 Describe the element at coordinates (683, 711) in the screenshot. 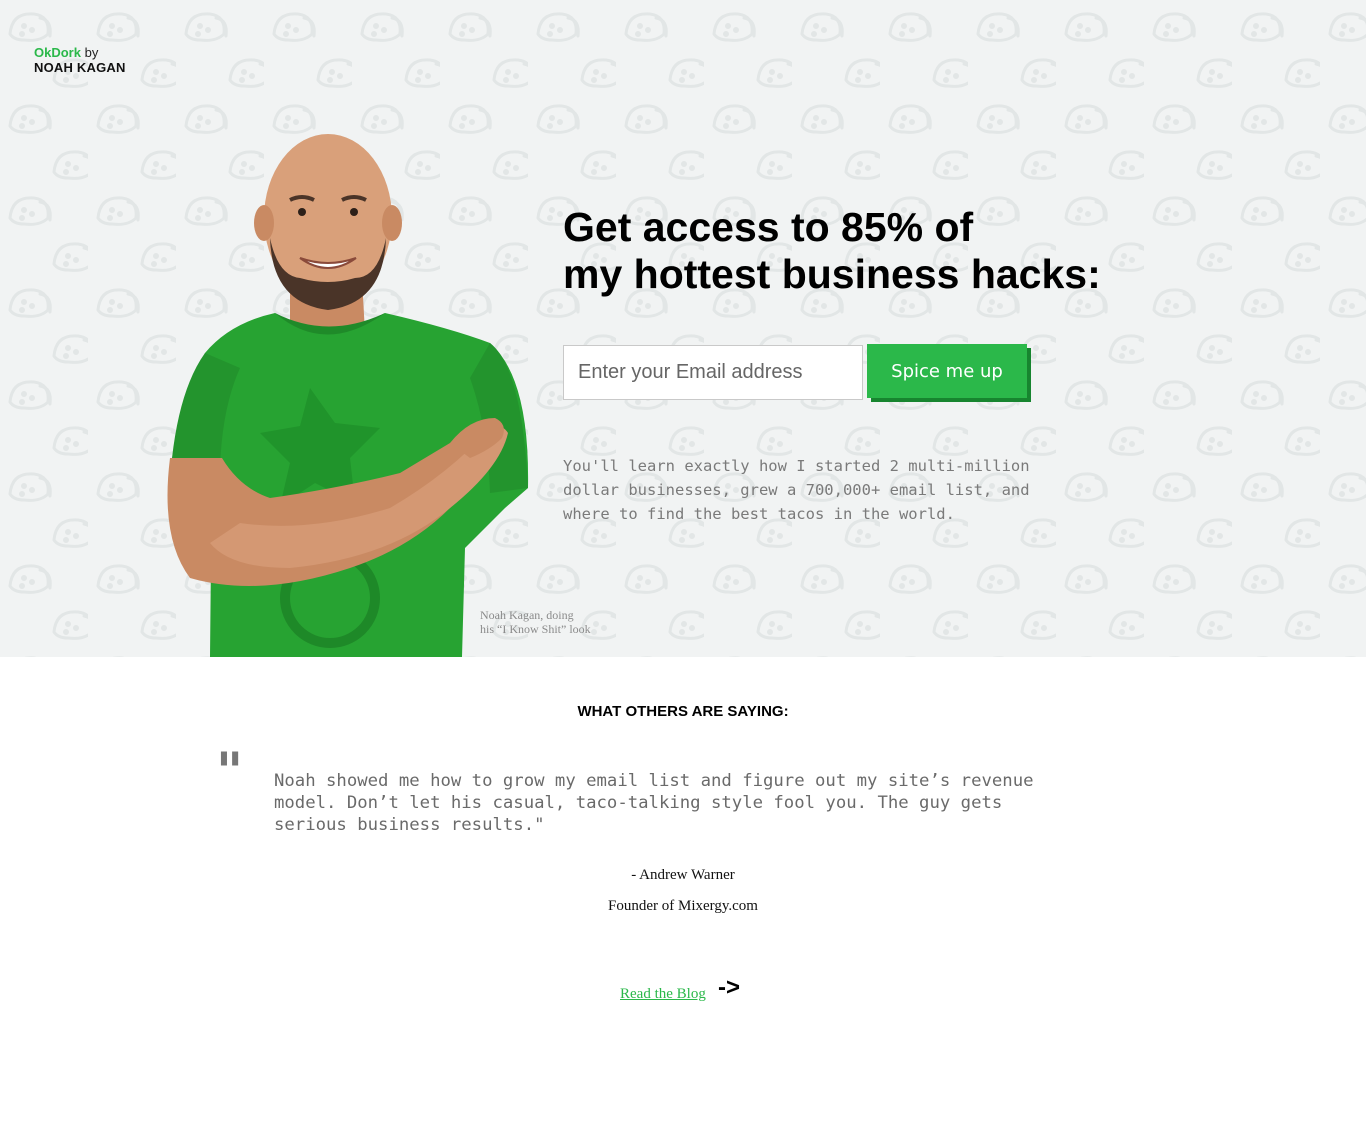

I see `testimonials-title: WHAT OTHERS ARE SAYING:` at that location.